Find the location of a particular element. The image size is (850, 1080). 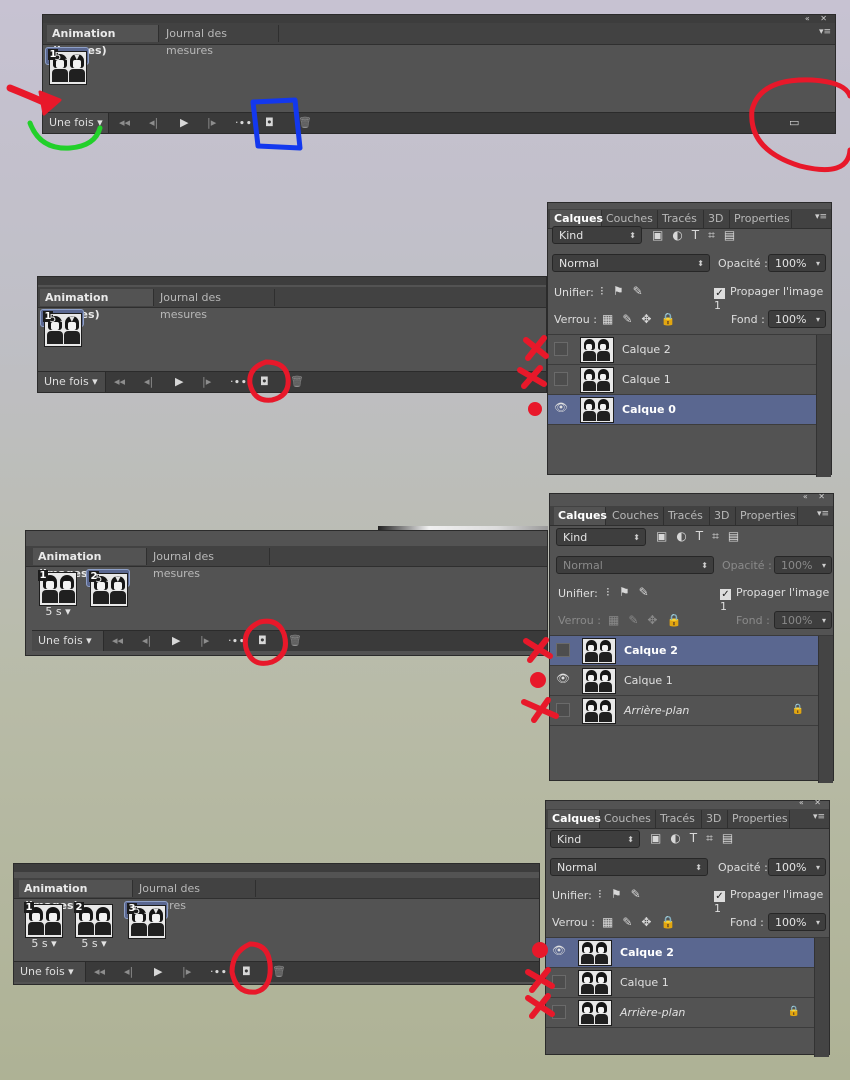

frame-2: 2 5 s ▾ is located at coordinates (108, 588).